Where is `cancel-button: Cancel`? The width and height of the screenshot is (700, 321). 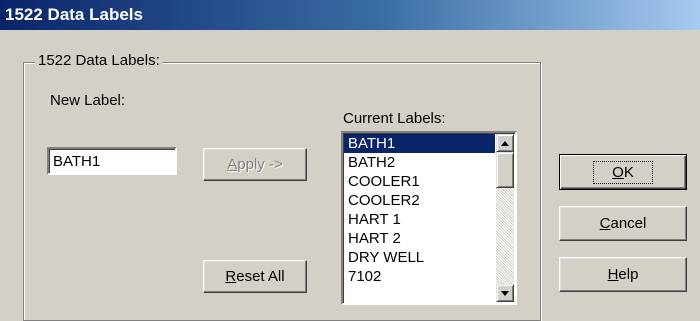
cancel-button: Cancel is located at coordinates (623, 223).